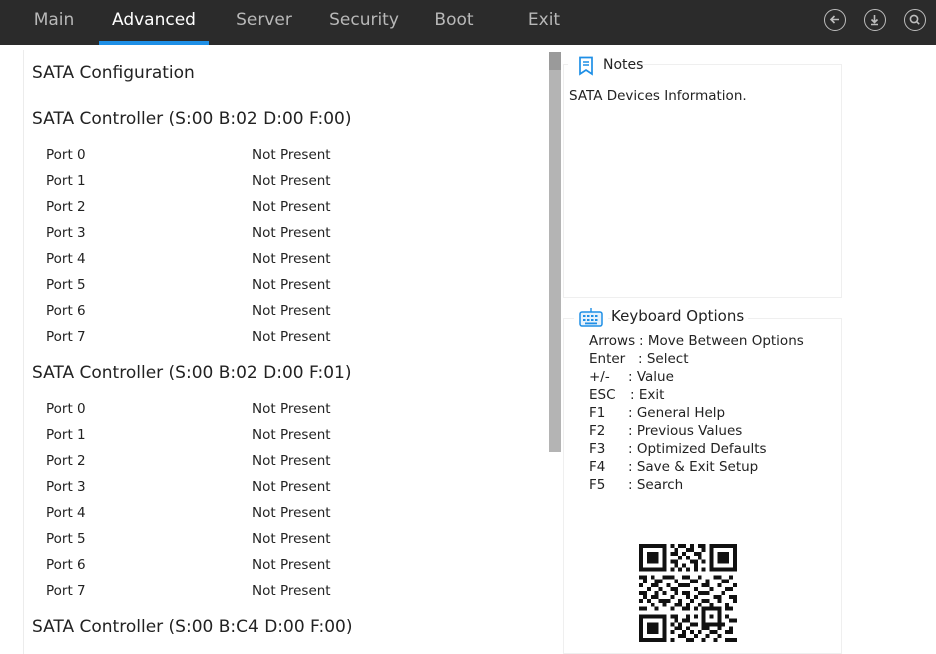 The image size is (936, 654). I want to click on controller-title: SATA Controller (S:00 B:02 D:00 F:00), so click(192, 119).